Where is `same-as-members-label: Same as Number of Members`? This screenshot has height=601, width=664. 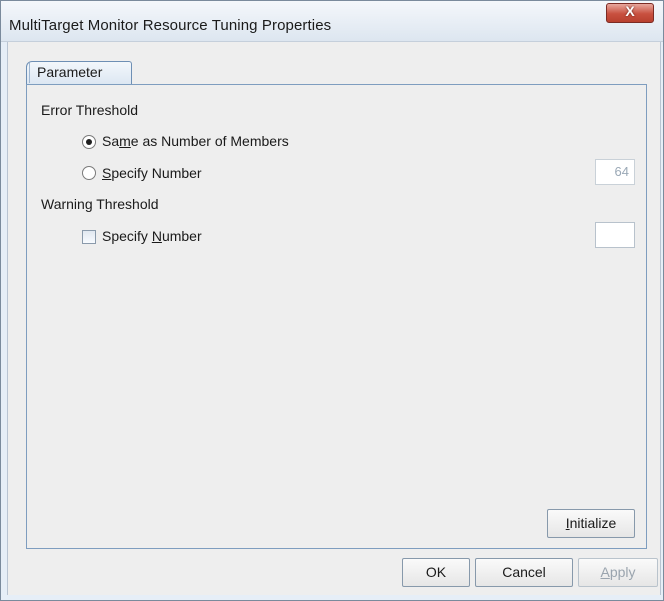 same-as-members-label: Same as Number of Members is located at coordinates (195, 141).